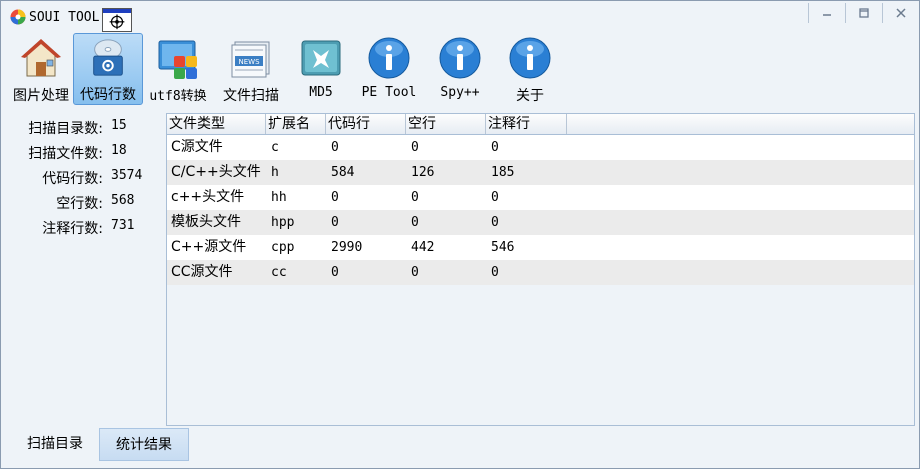  What do you see at coordinates (119, 125) in the screenshot?
I see `stat-value: 15` at bounding box center [119, 125].